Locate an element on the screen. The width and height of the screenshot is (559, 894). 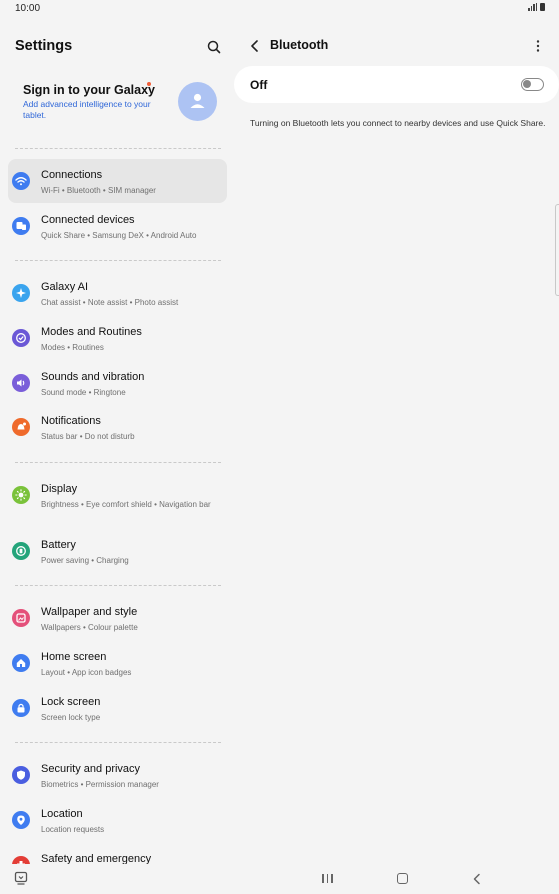
shield-icon is located at coordinates (21, 775).